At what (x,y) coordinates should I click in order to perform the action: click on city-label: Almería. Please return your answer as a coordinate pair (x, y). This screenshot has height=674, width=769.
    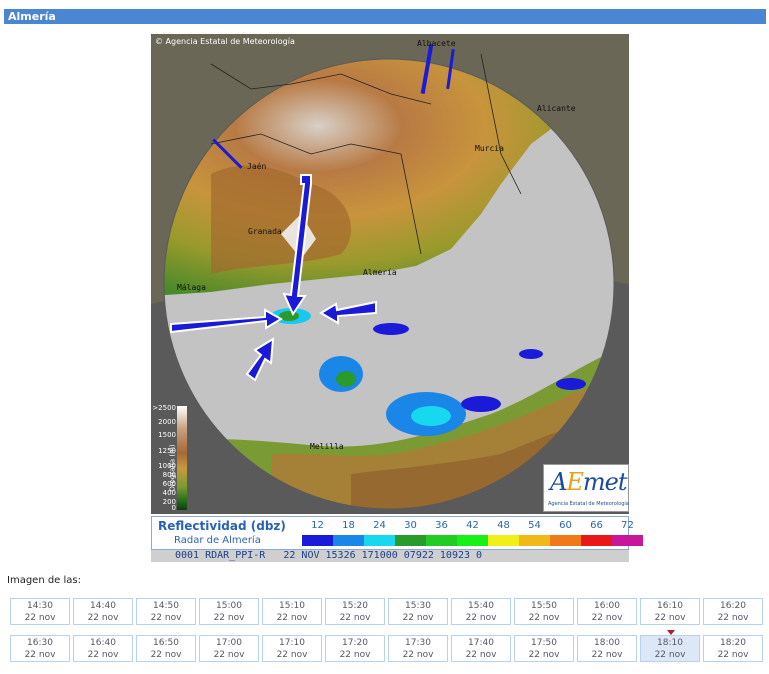
    Looking at the image, I should click on (380, 272).